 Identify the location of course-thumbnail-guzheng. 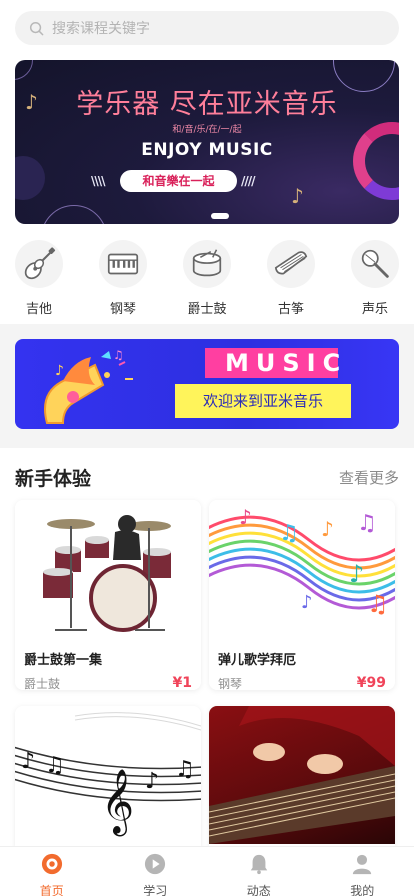
(302, 775).